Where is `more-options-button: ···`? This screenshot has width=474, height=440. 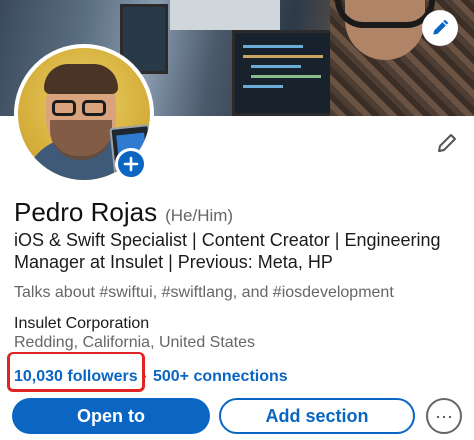
more-options-button: ··· is located at coordinates (444, 416).